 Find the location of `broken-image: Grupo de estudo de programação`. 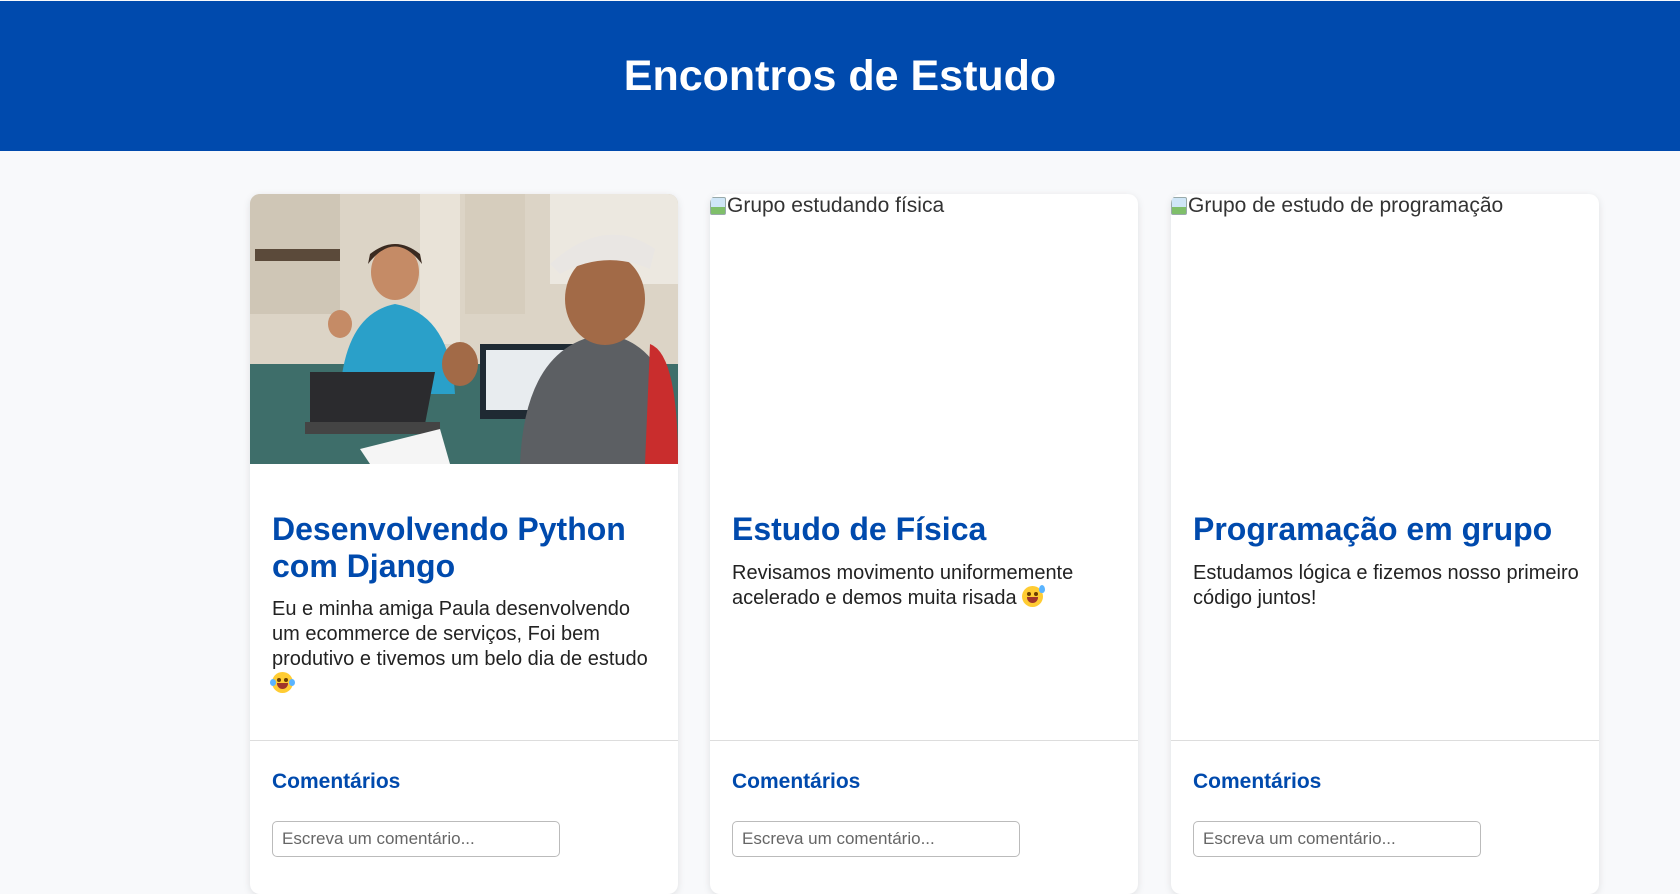

broken-image: Grupo de estudo de programação is located at coordinates (1337, 206).